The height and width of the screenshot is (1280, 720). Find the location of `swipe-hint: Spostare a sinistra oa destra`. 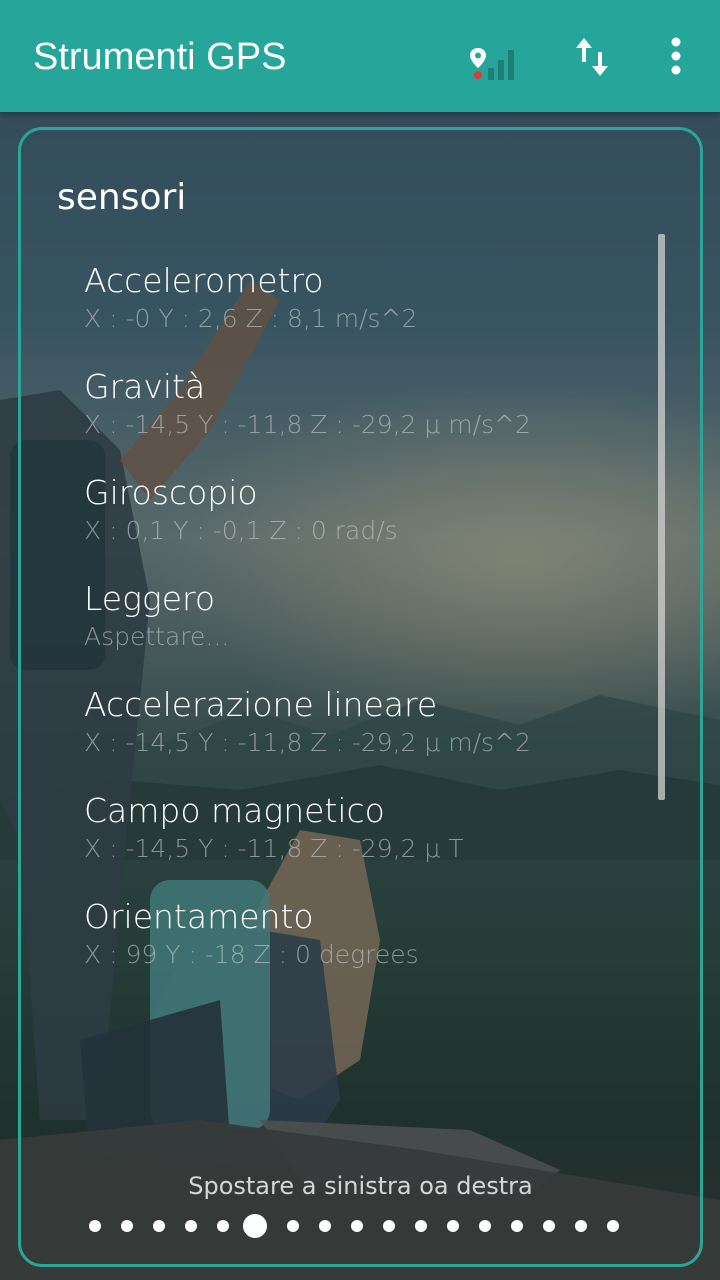

swipe-hint: Spostare a sinistra oa destra is located at coordinates (360, 1186).